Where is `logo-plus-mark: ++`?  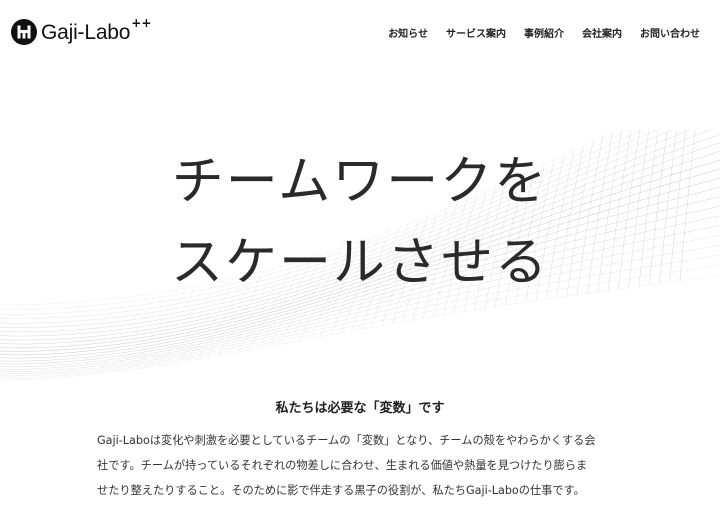 logo-plus-mark: ++ is located at coordinates (141, 23).